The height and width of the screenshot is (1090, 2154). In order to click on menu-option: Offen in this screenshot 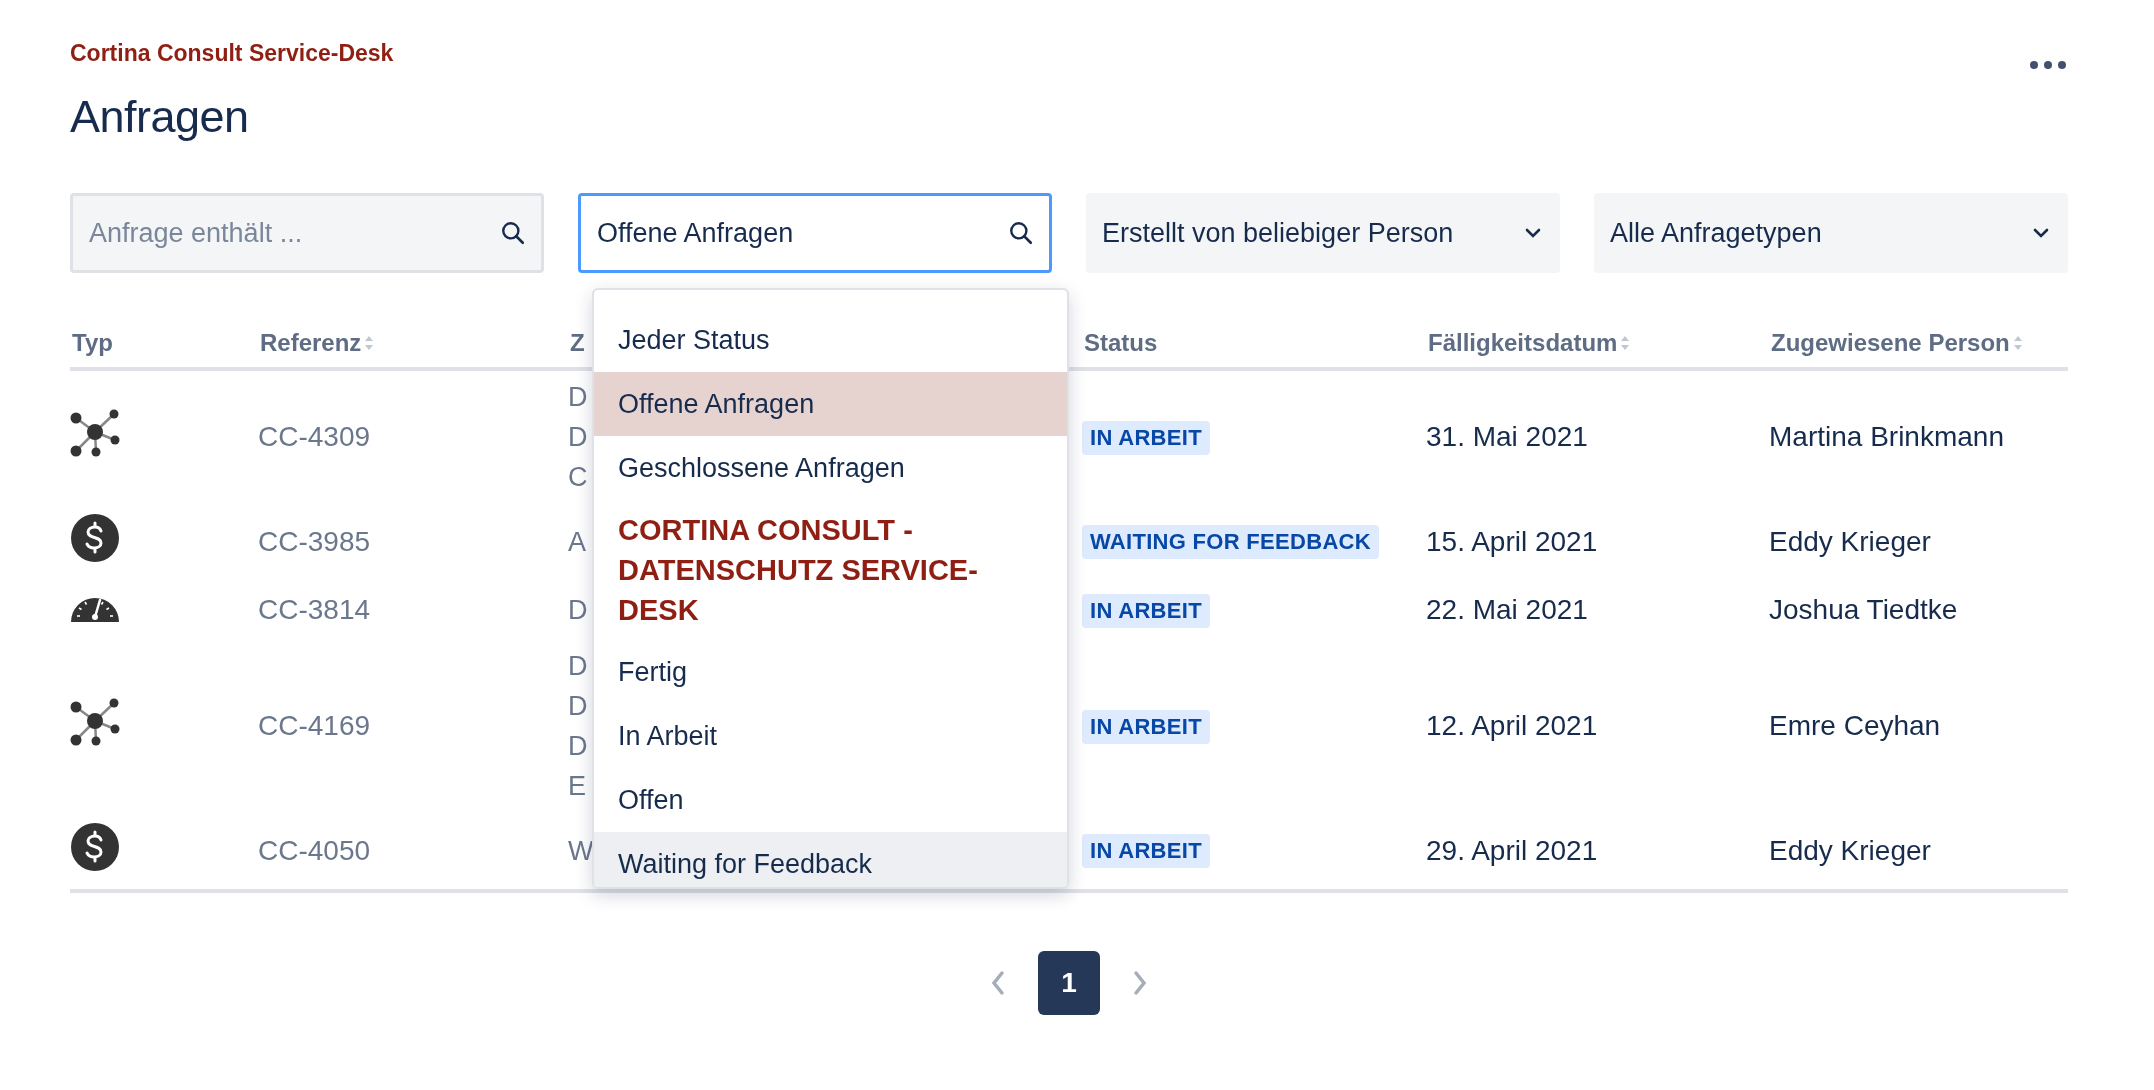, I will do `click(830, 800)`.